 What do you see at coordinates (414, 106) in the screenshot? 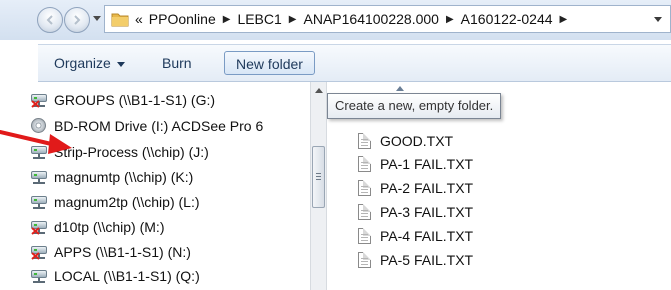
I see `new-folder-tooltip: Create a new, empty folder.` at bounding box center [414, 106].